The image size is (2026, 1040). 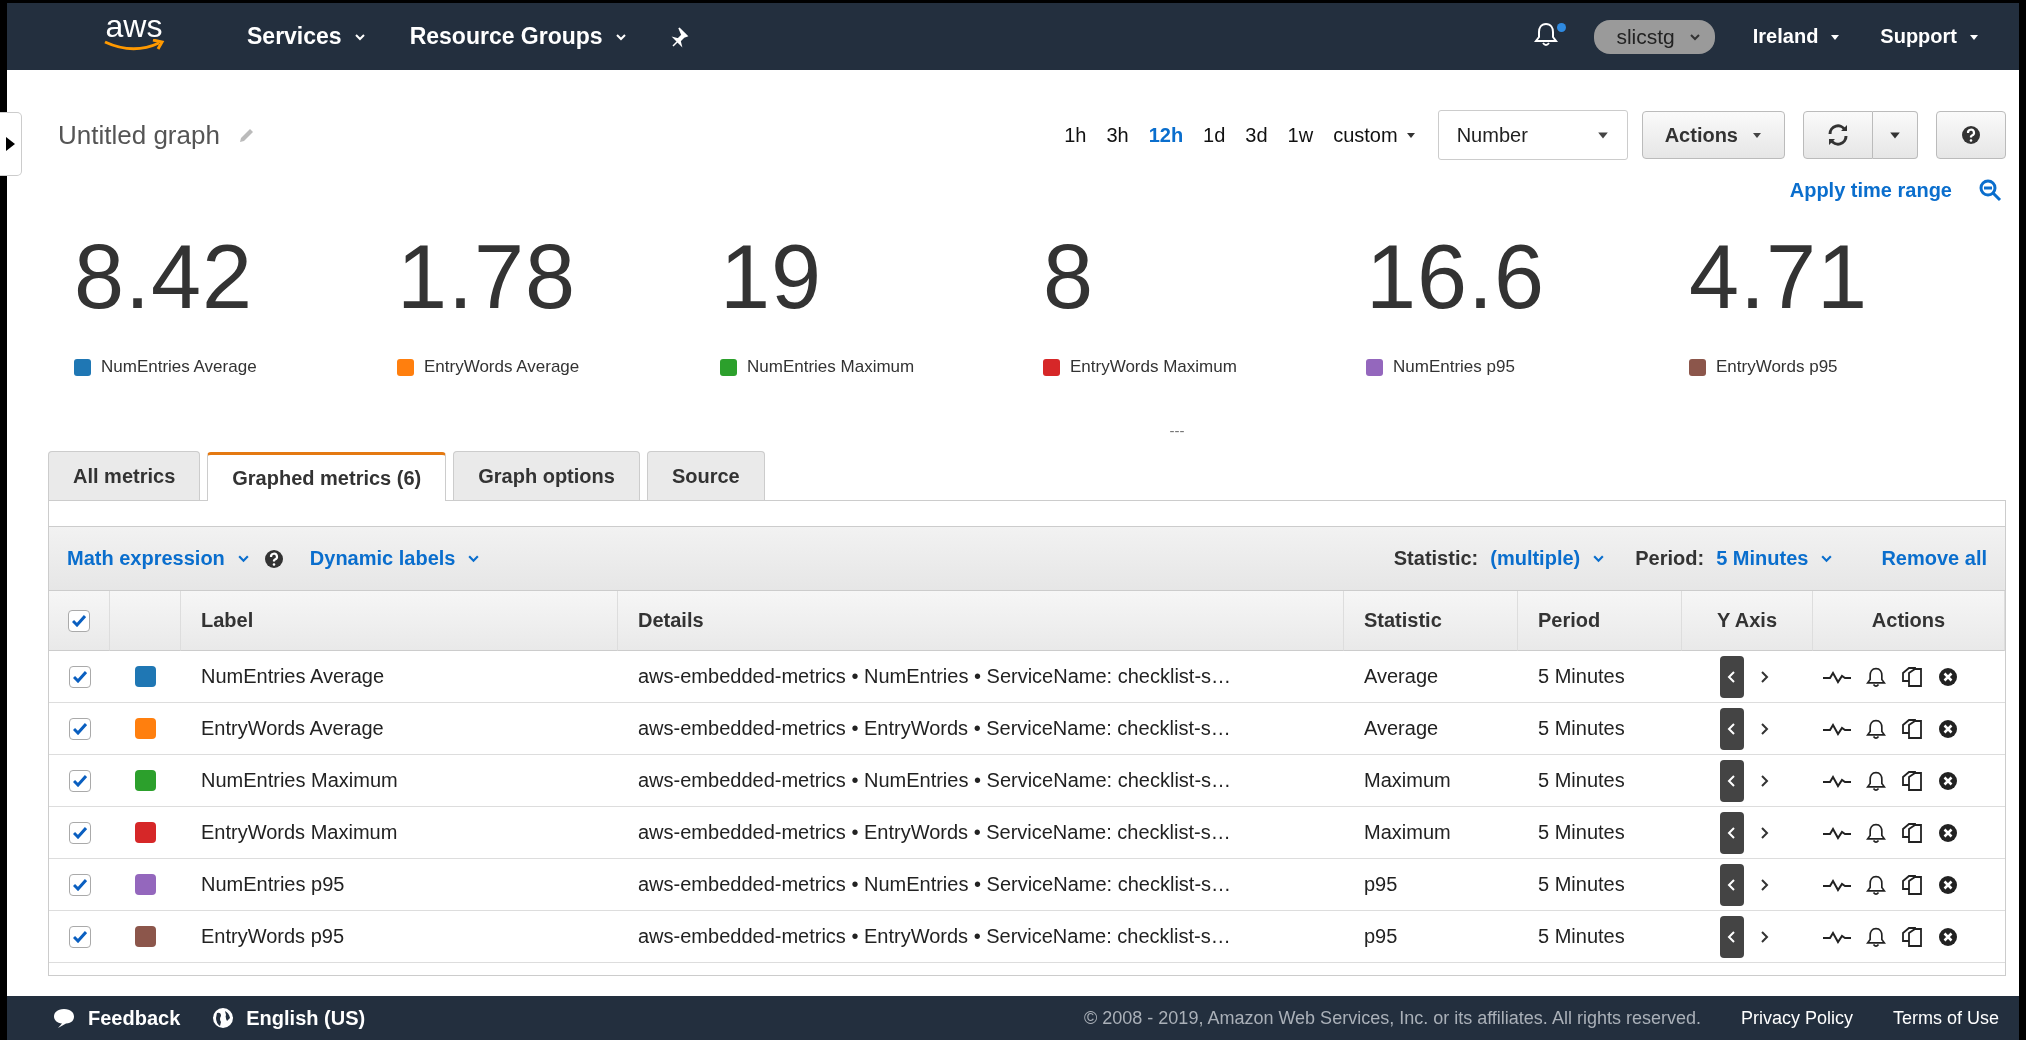 I want to click on nav-menu: Services, so click(x=306, y=36).